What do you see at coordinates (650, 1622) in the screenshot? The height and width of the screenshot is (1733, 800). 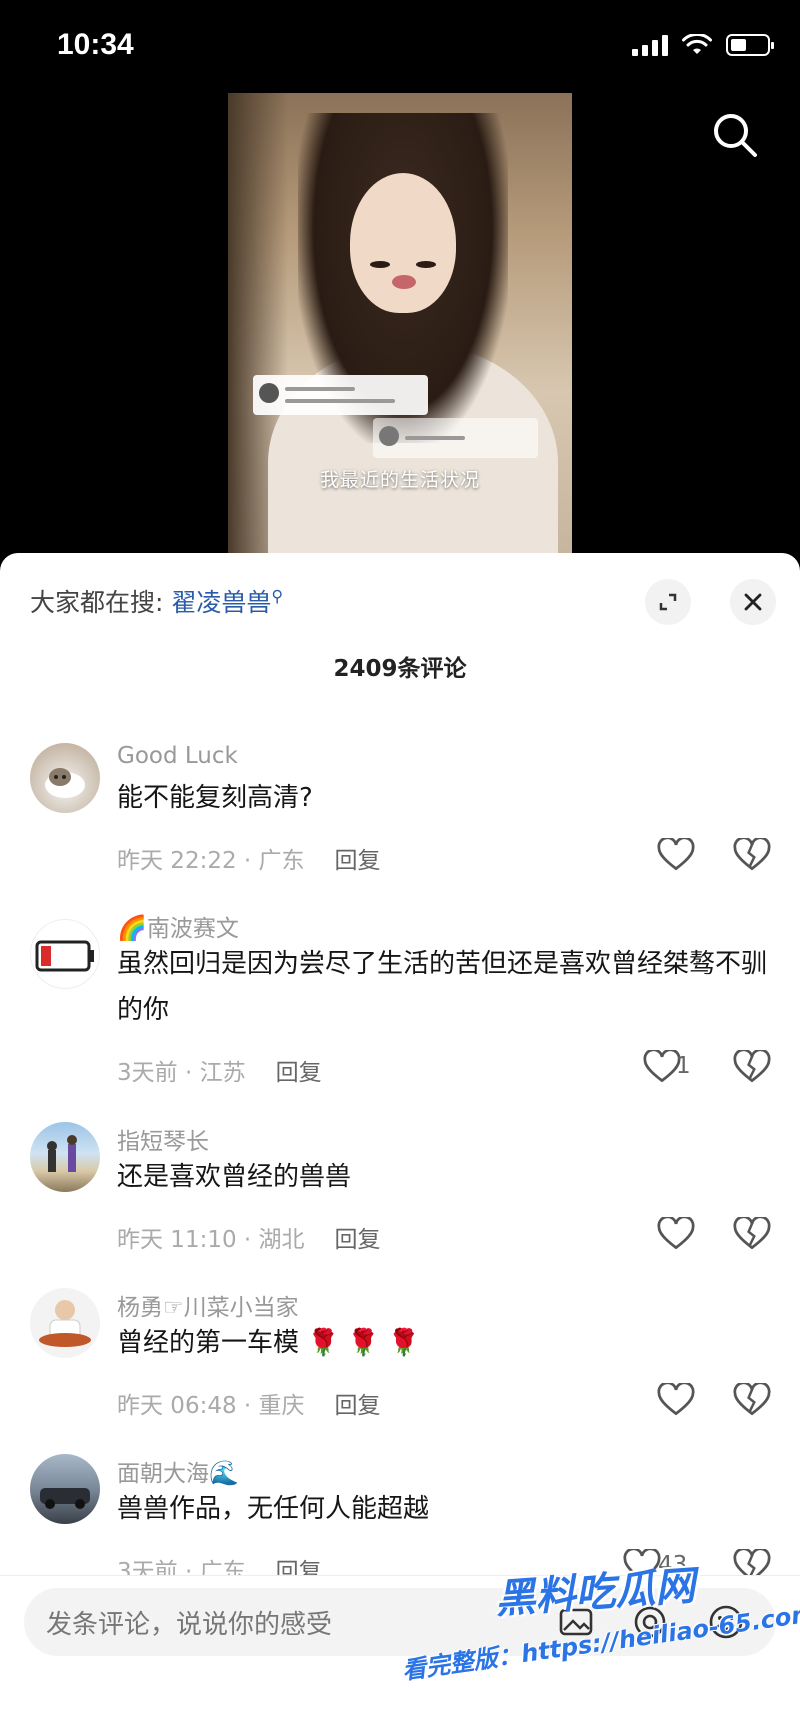 I see `at-mention-icon` at bounding box center [650, 1622].